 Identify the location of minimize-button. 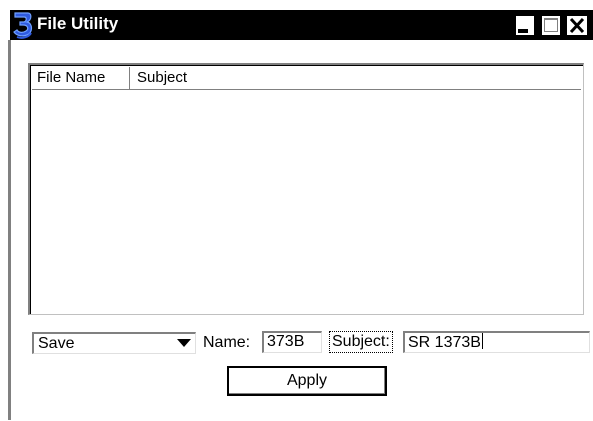
(525, 25).